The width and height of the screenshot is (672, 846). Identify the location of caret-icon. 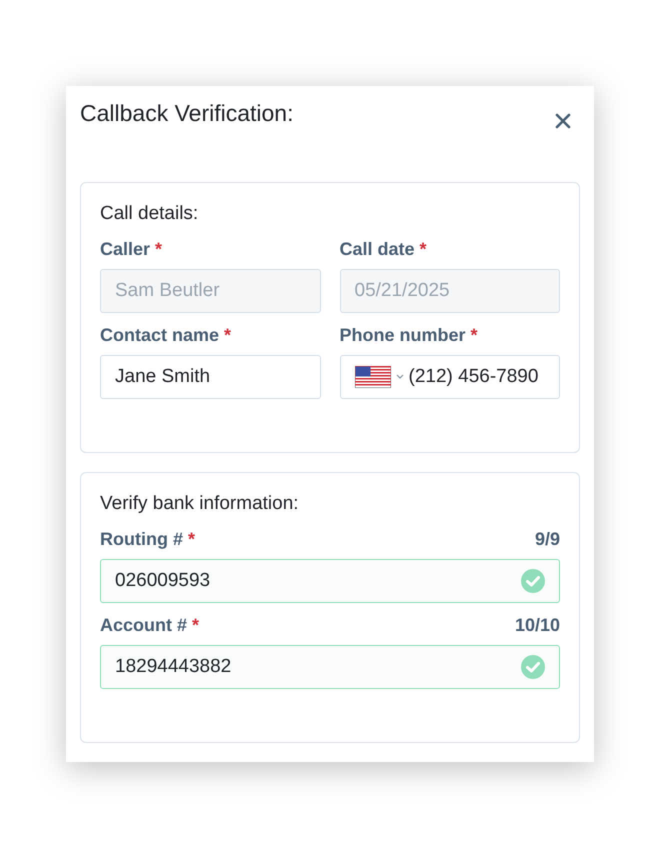
(399, 377).